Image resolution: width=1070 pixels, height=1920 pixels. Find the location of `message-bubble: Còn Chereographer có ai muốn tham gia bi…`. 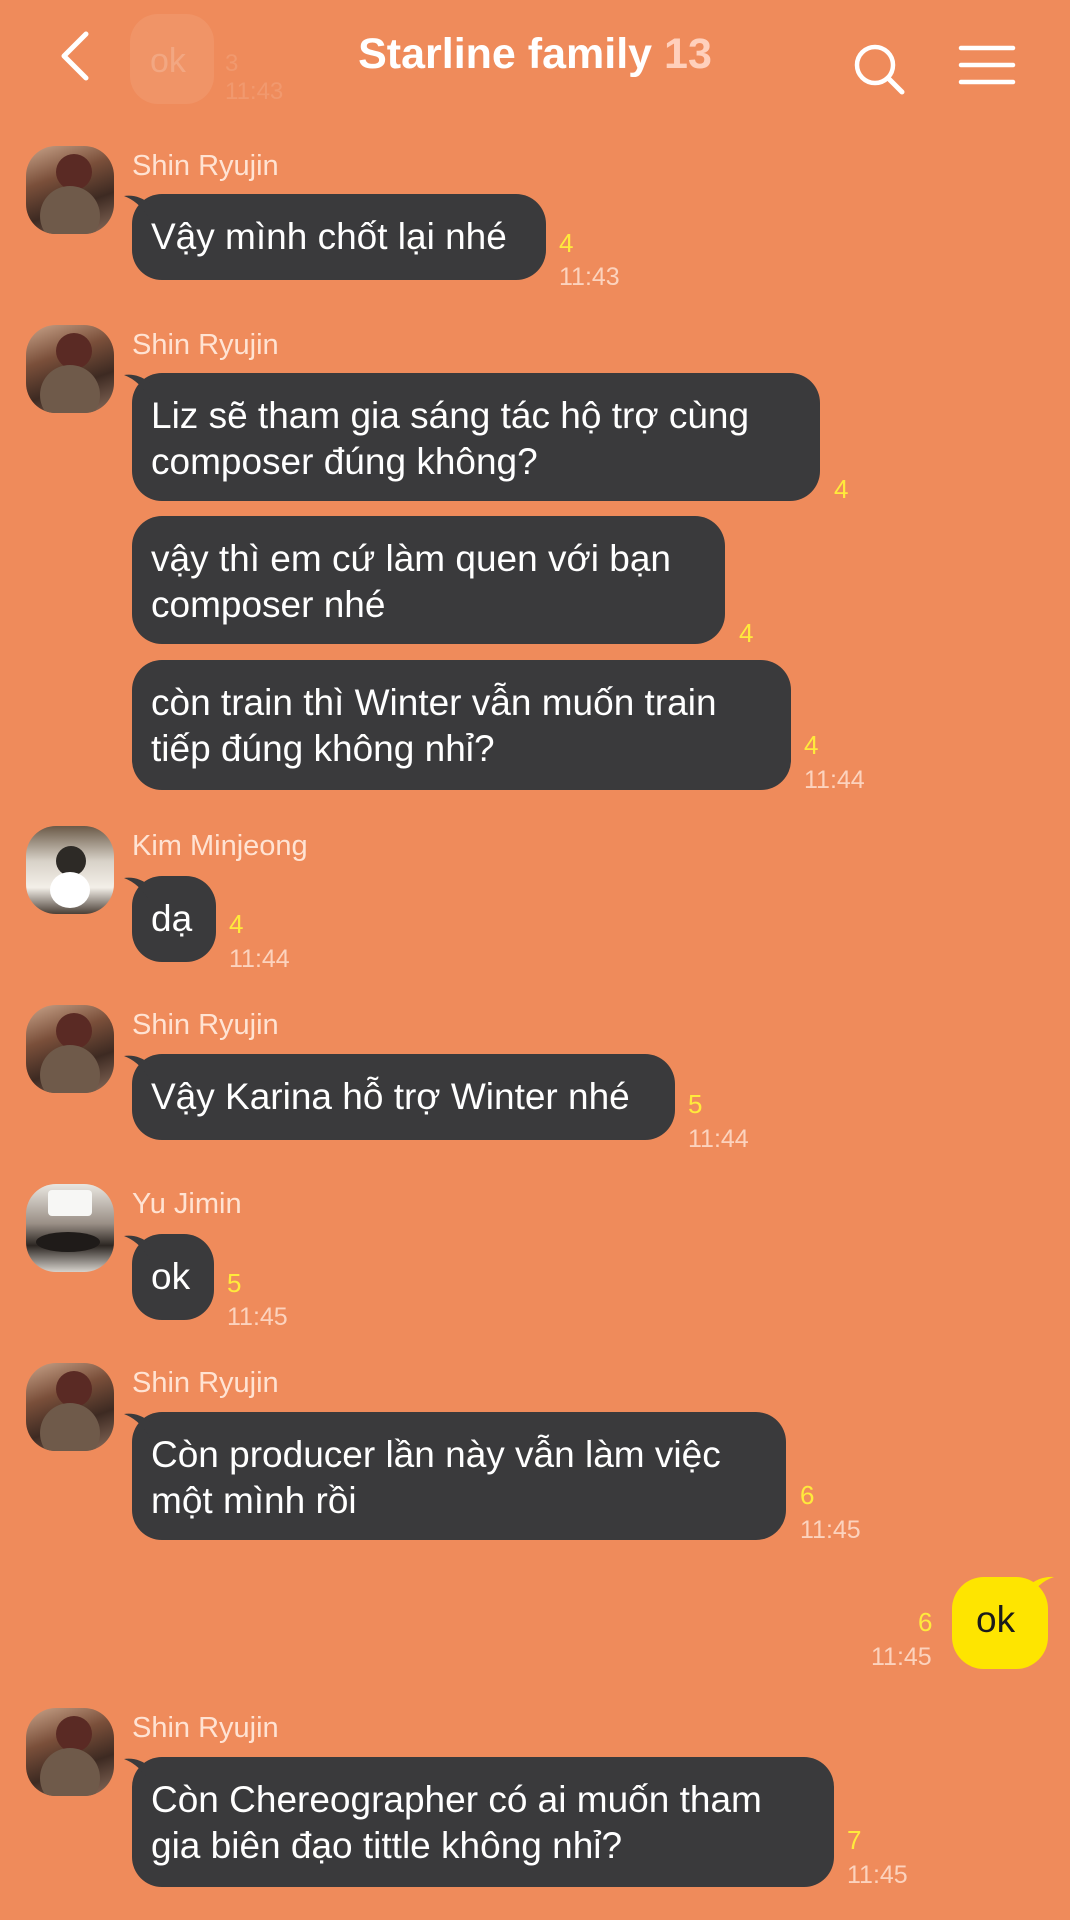

message-bubble: Còn Chereographer có ai muốn tham gia bi… is located at coordinates (483, 1822).